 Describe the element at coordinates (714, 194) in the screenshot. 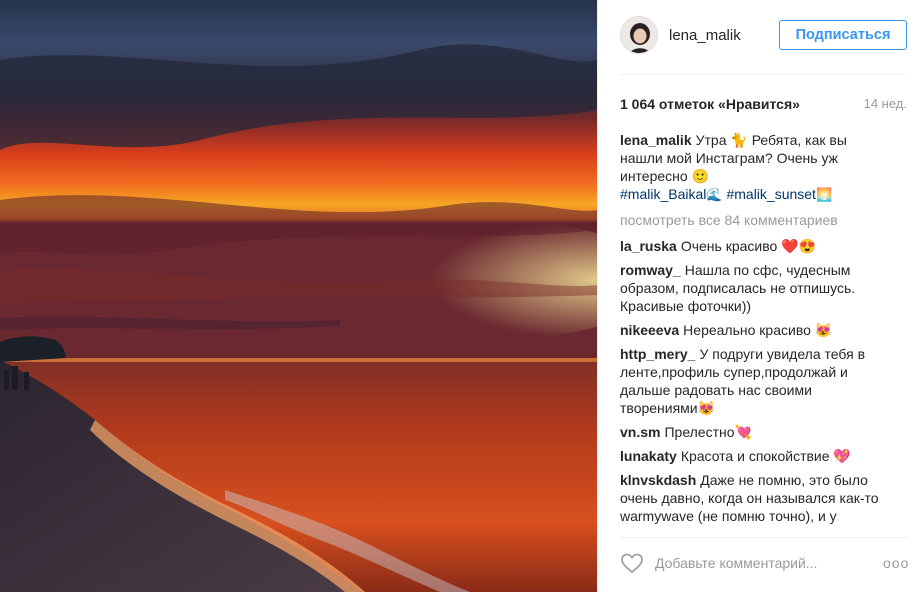

I see `wave-emoji-icon: 🌊` at that location.